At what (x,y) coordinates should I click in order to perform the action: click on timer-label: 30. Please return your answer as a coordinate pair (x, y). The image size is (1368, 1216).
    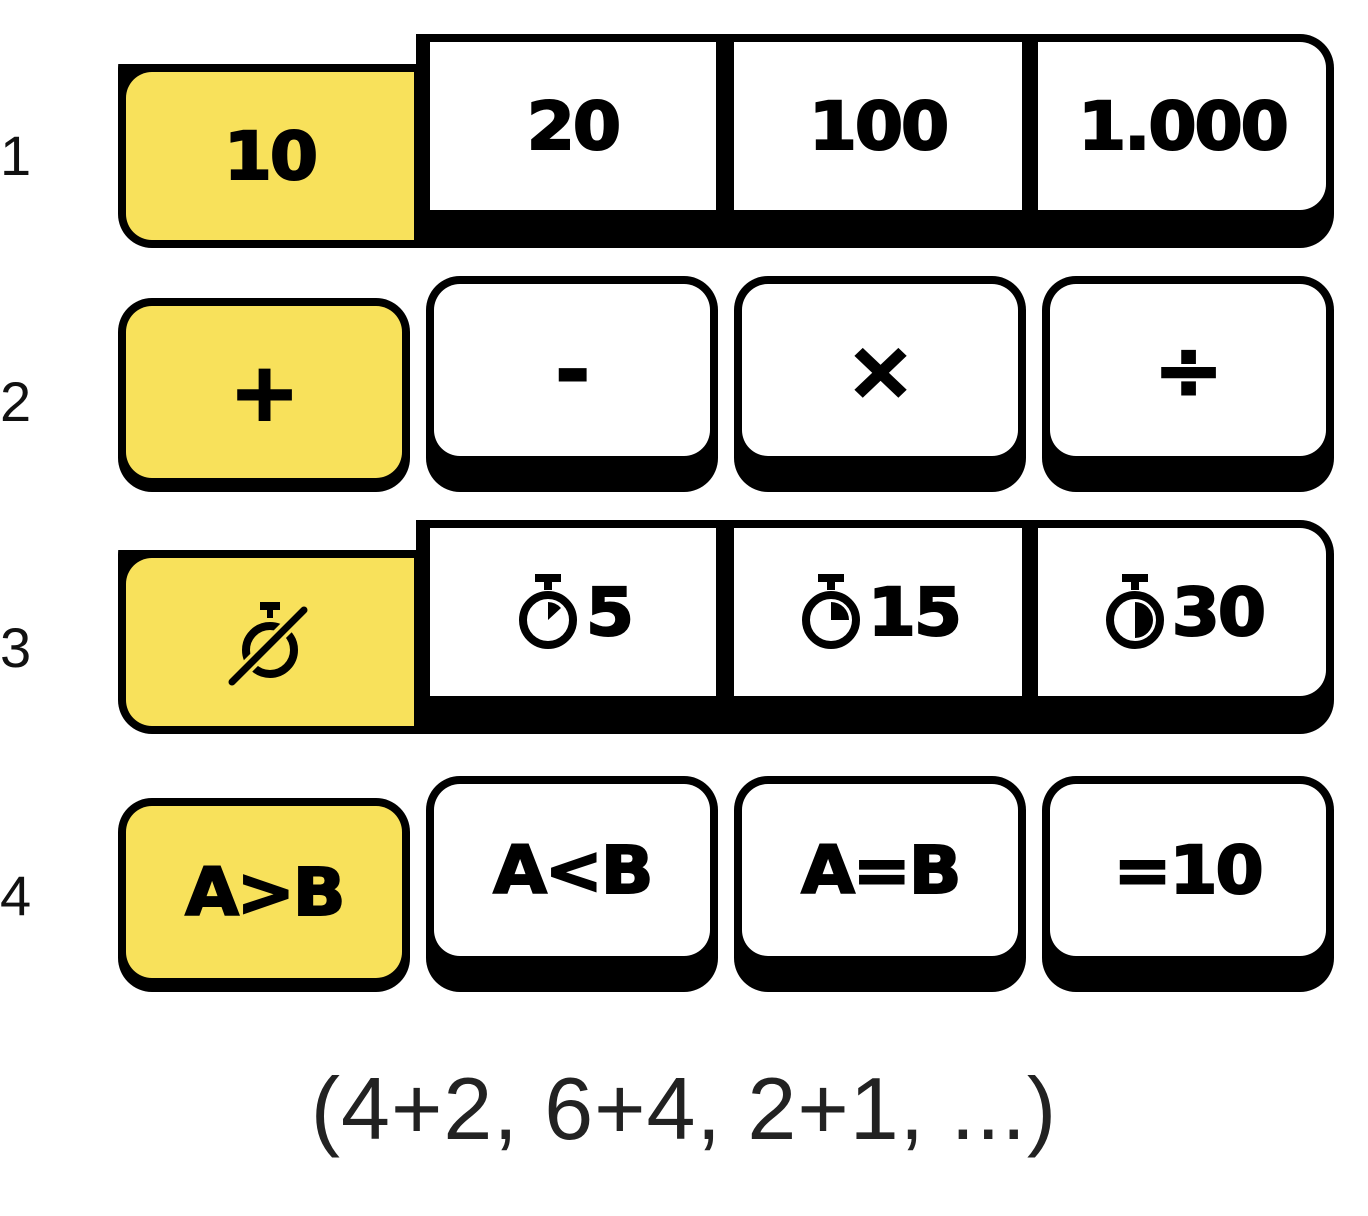
    Looking at the image, I should click on (1219, 612).